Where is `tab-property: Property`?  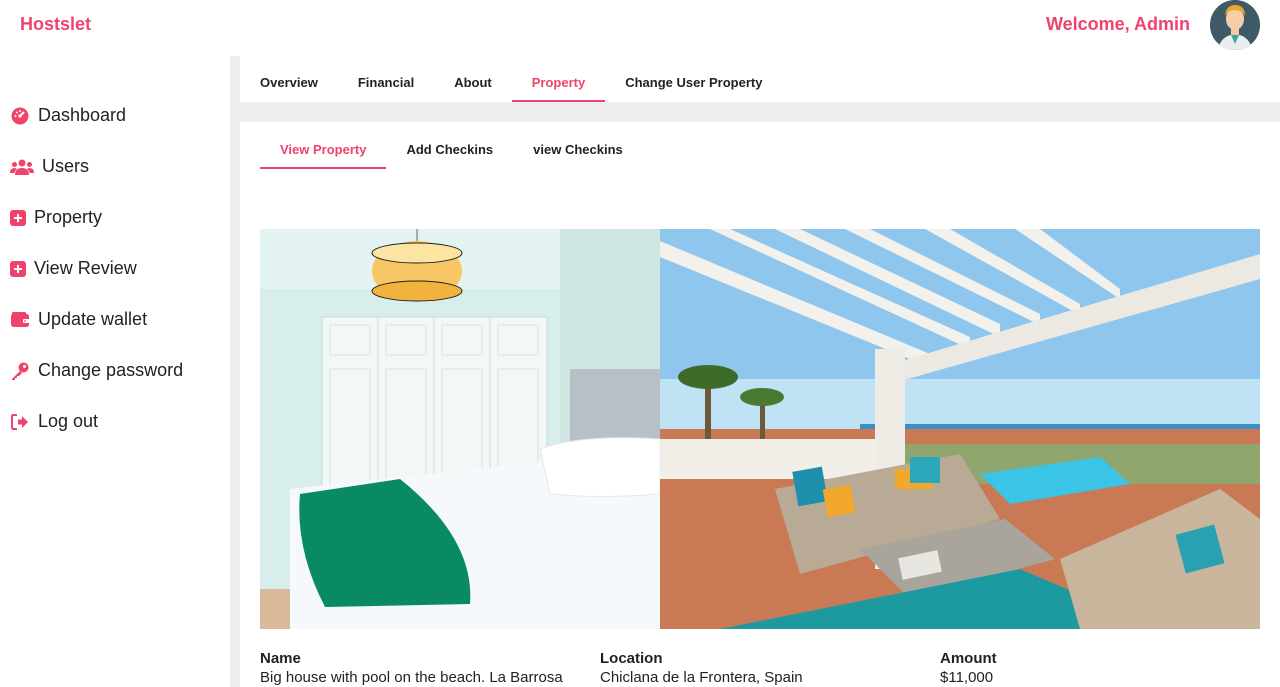 tab-property: Property is located at coordinates (558, 88).